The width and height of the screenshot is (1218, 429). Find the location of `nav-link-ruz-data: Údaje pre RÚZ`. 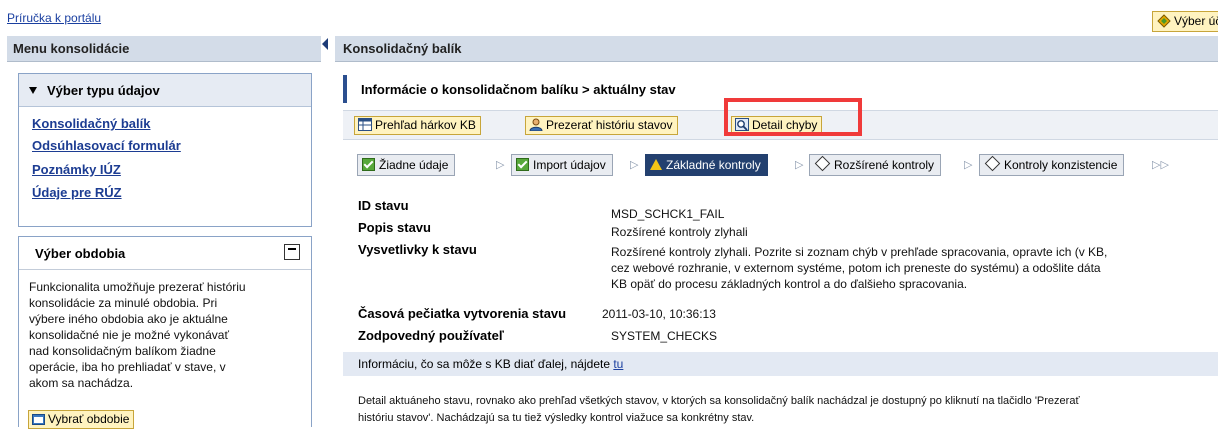

nav-link-ruz-data: Údaje pre RÚZ is located at coordinates (77, 192).